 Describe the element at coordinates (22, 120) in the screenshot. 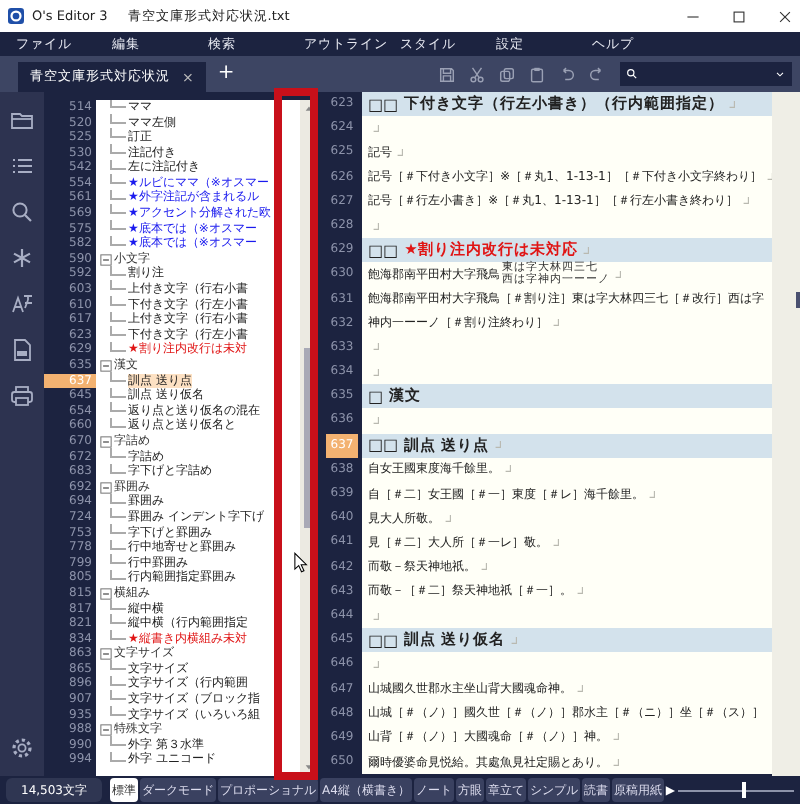

I see `folder-icon` at that location.